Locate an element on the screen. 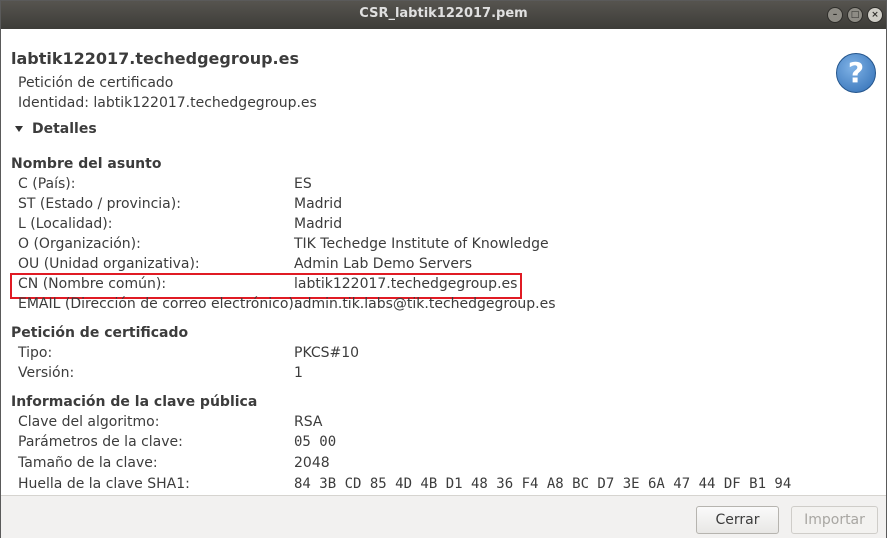 This screenshot has width=887, height=538. field-label: CN (Nombre común): is located at coordinates (92, 284).